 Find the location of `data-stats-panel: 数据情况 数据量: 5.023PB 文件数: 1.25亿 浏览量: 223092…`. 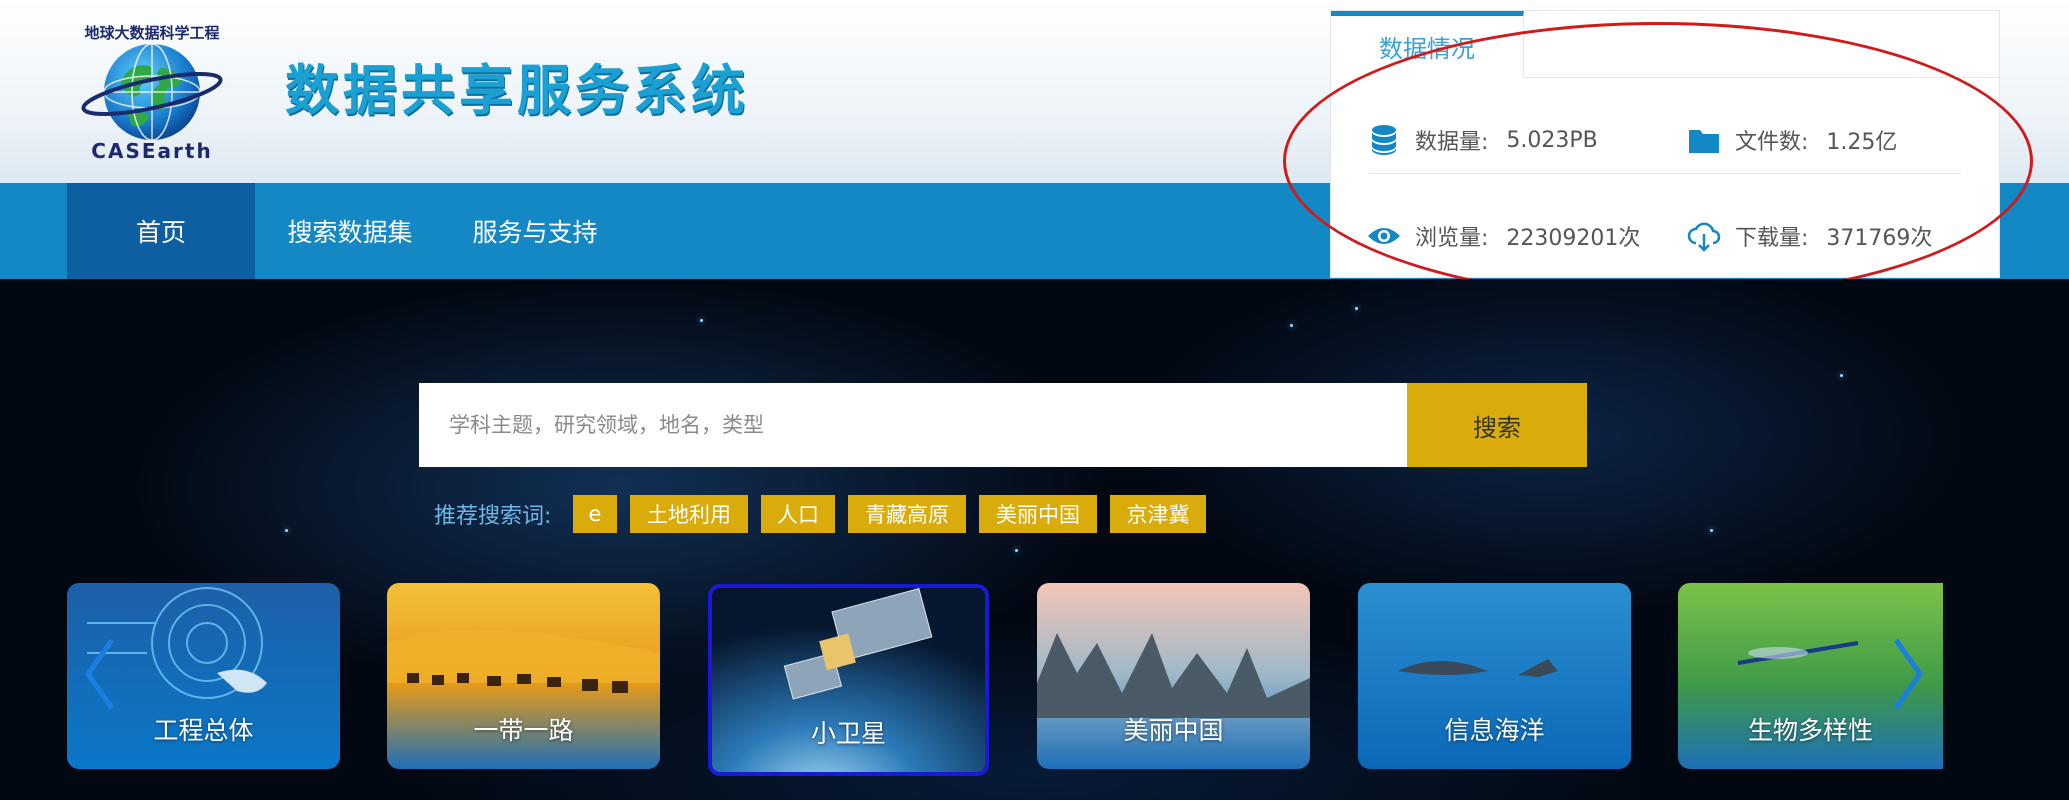

data-stats-panel: 数据情况 数据量: 5.023PB 文件数: 1.25亿 浏览量: 223092… is located at coordinates (1665, 144).